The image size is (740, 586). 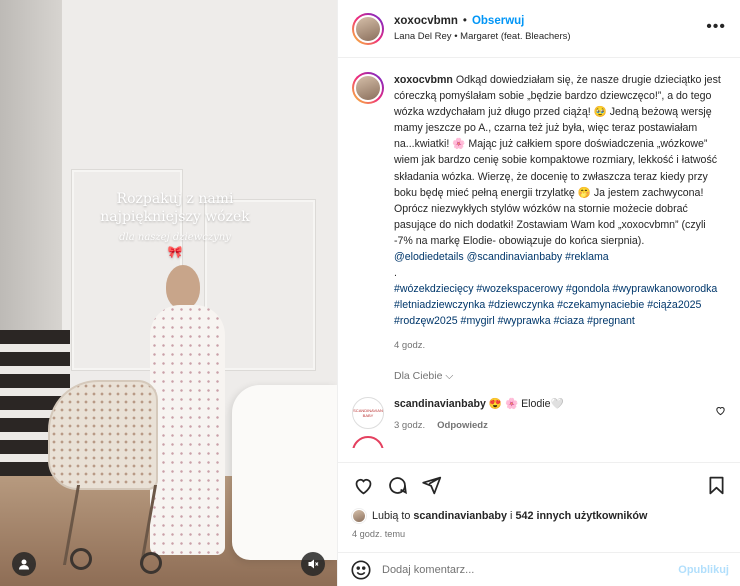 I want to click on share-icon, so click(x=431, y=486).